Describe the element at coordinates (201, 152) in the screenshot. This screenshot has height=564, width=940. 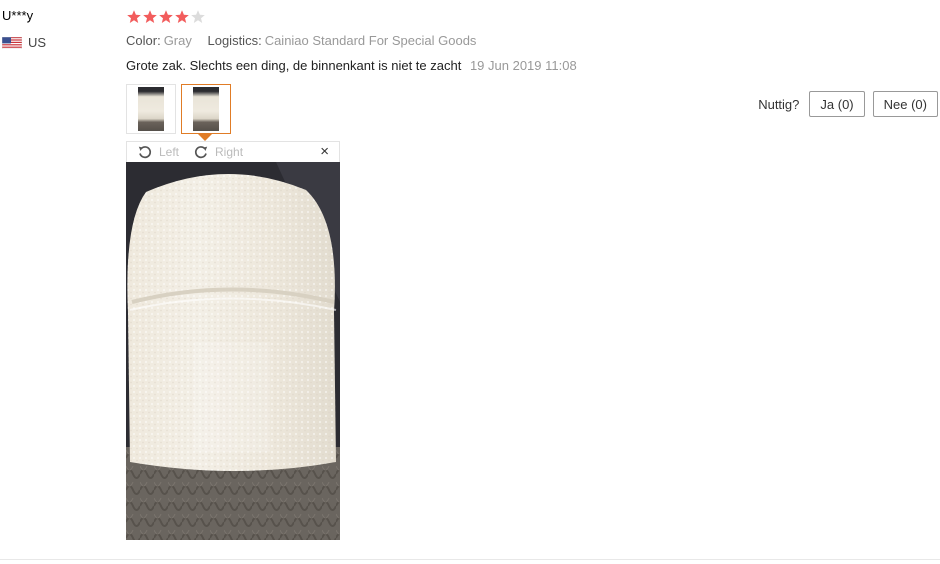
I see `rotate-right-icon` at that location.